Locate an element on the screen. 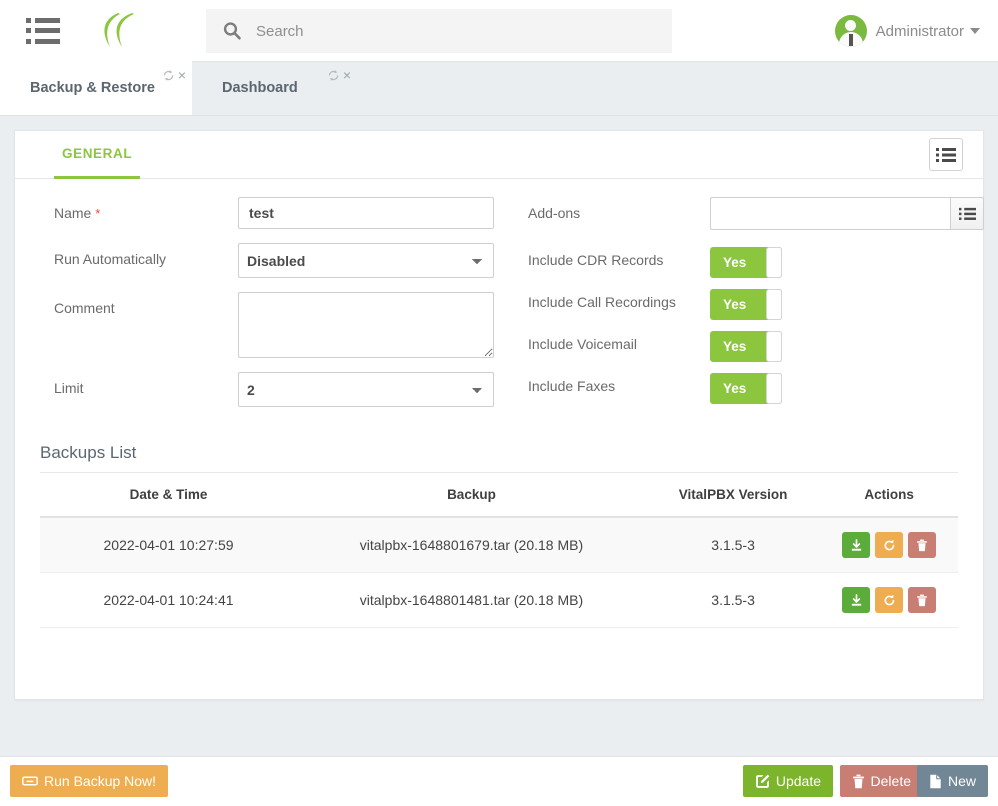 This screenshot has height=806, width=998. cell-backup: vitalpbx-1648801481.tar (20.18 MB) is located at coordinates (471, 600).